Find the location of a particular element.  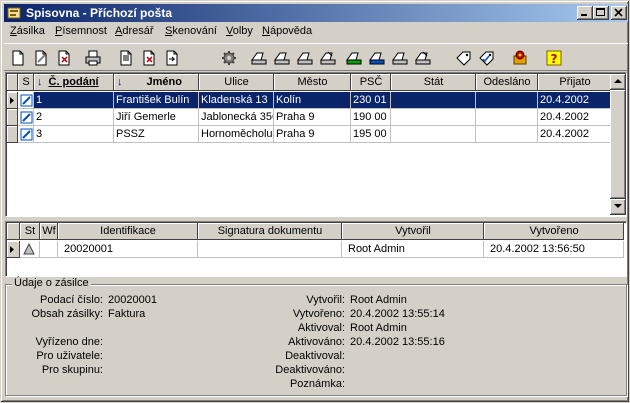

toolbar-button-scan-page is located at coordinates (305, 58).